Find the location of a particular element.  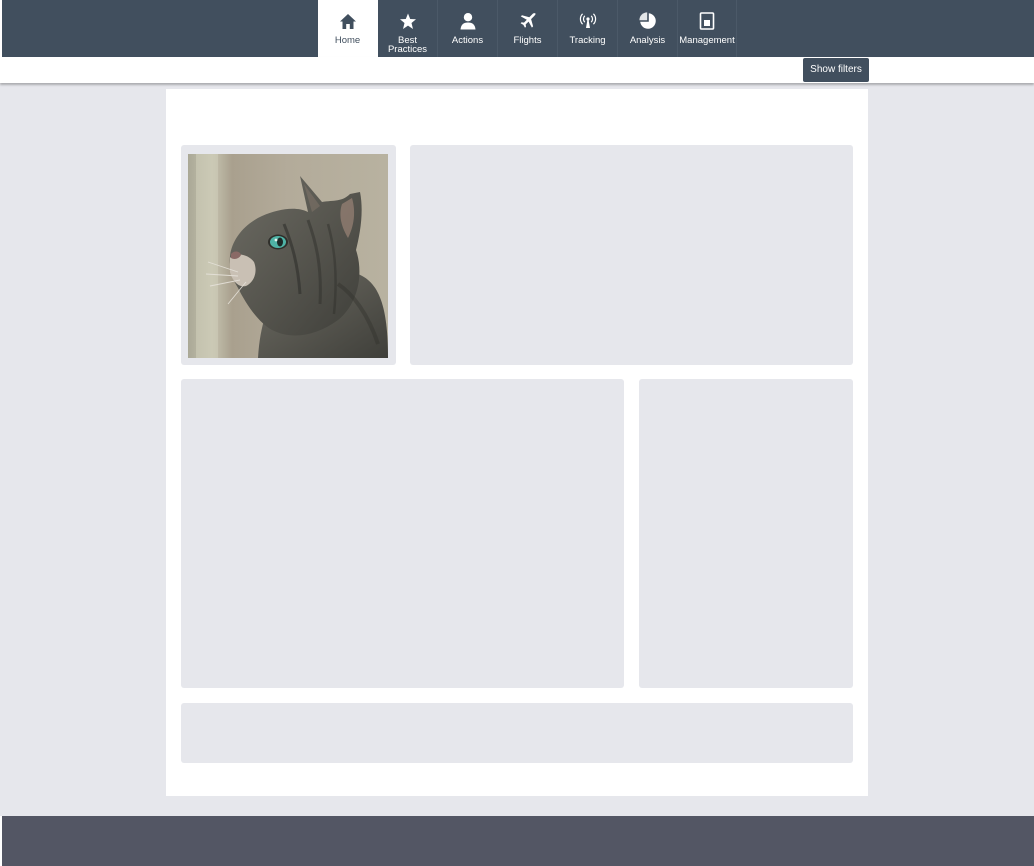

photo-panel is located at coordinates (288, 255).